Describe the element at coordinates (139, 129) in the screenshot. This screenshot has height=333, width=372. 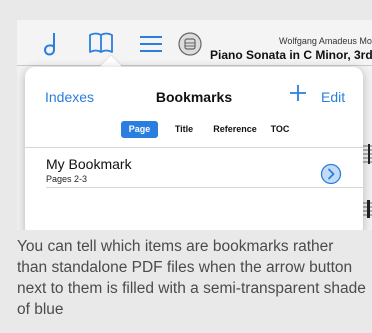
I see `segment-page: Page` at that location.